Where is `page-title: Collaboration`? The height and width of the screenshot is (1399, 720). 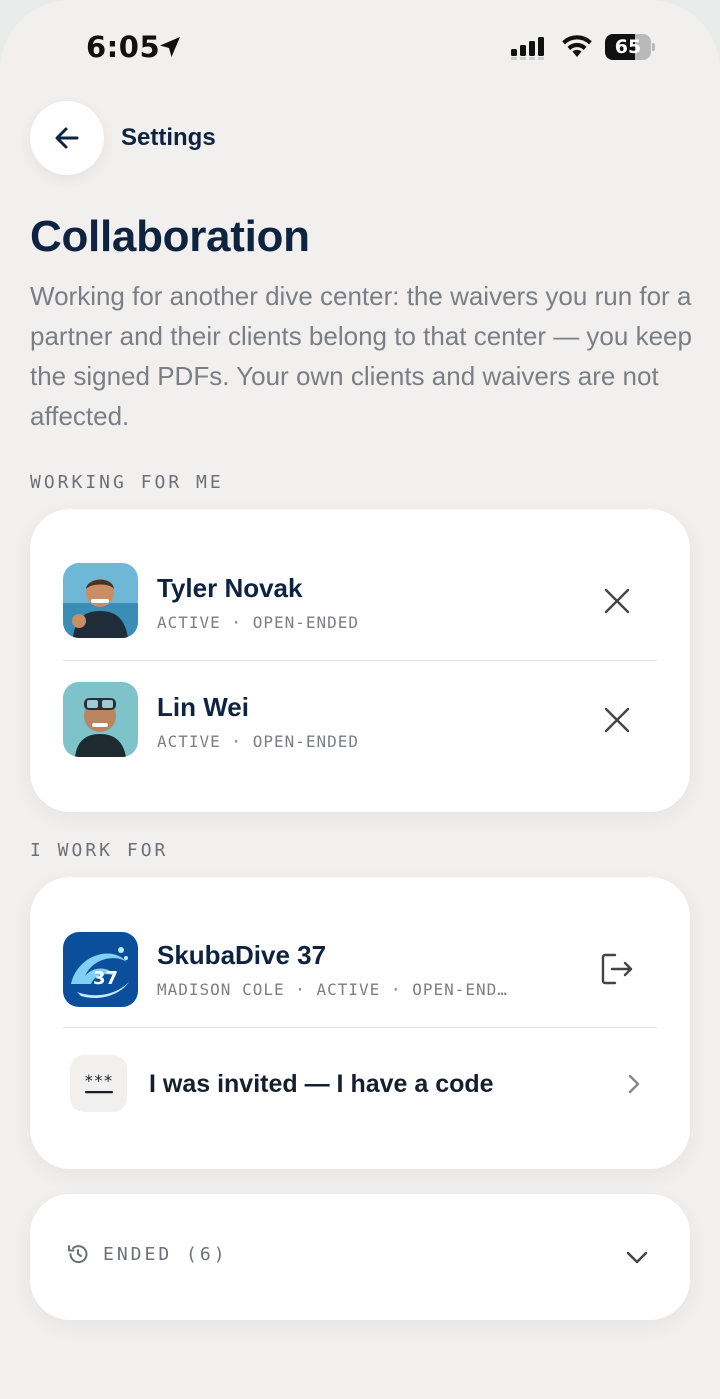 page-title: Collaboration is located at coordinates (170, 236).